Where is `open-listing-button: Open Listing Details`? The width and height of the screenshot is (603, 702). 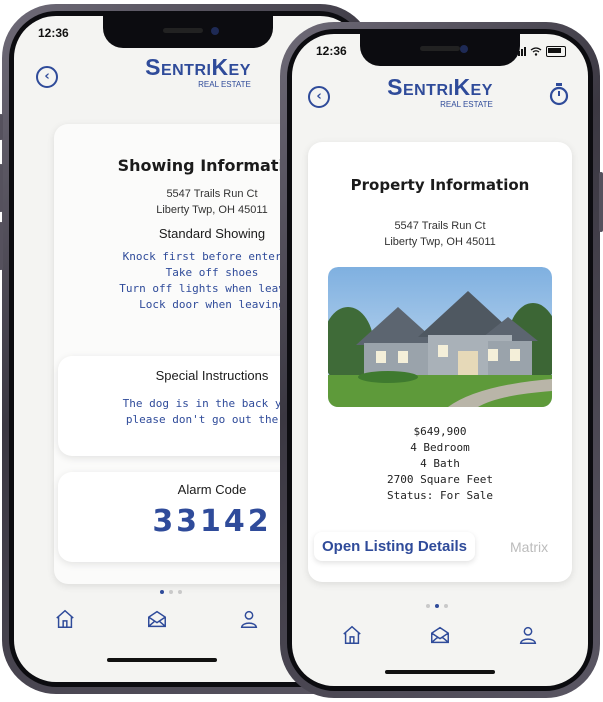 open-listing-button: Open Listing Details is located at coordinates (395, 546).